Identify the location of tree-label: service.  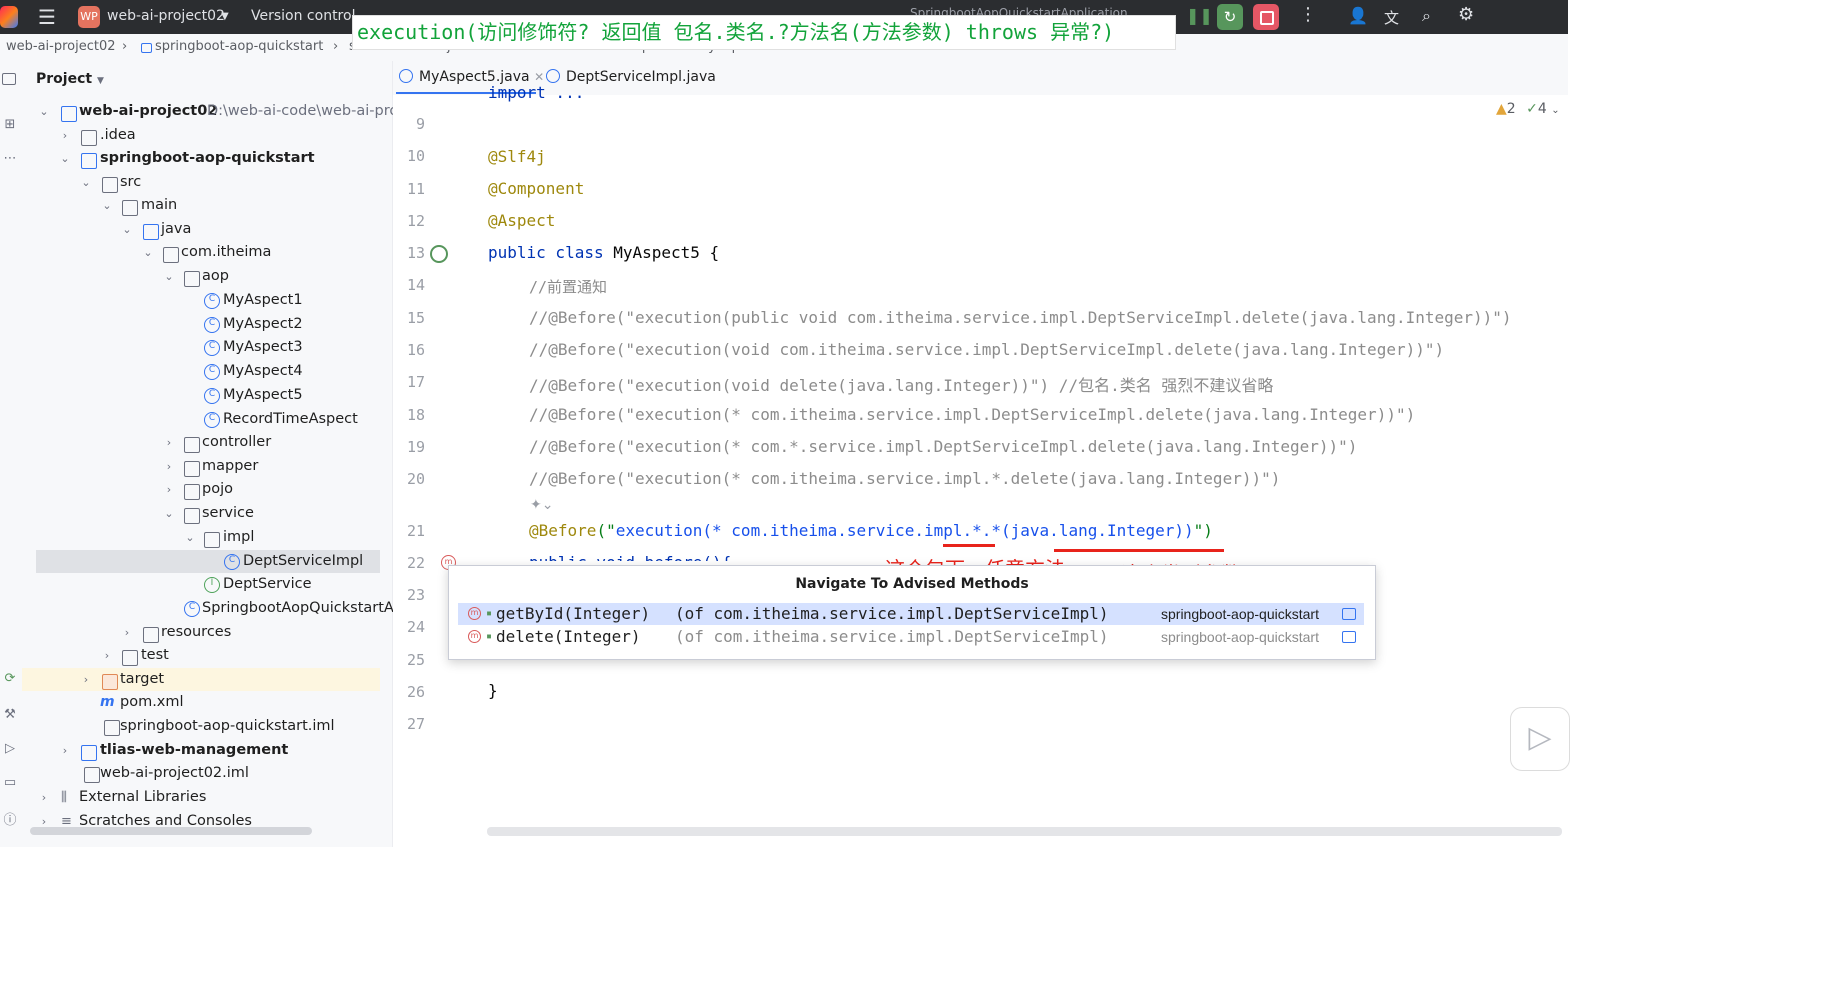
(228, 513).